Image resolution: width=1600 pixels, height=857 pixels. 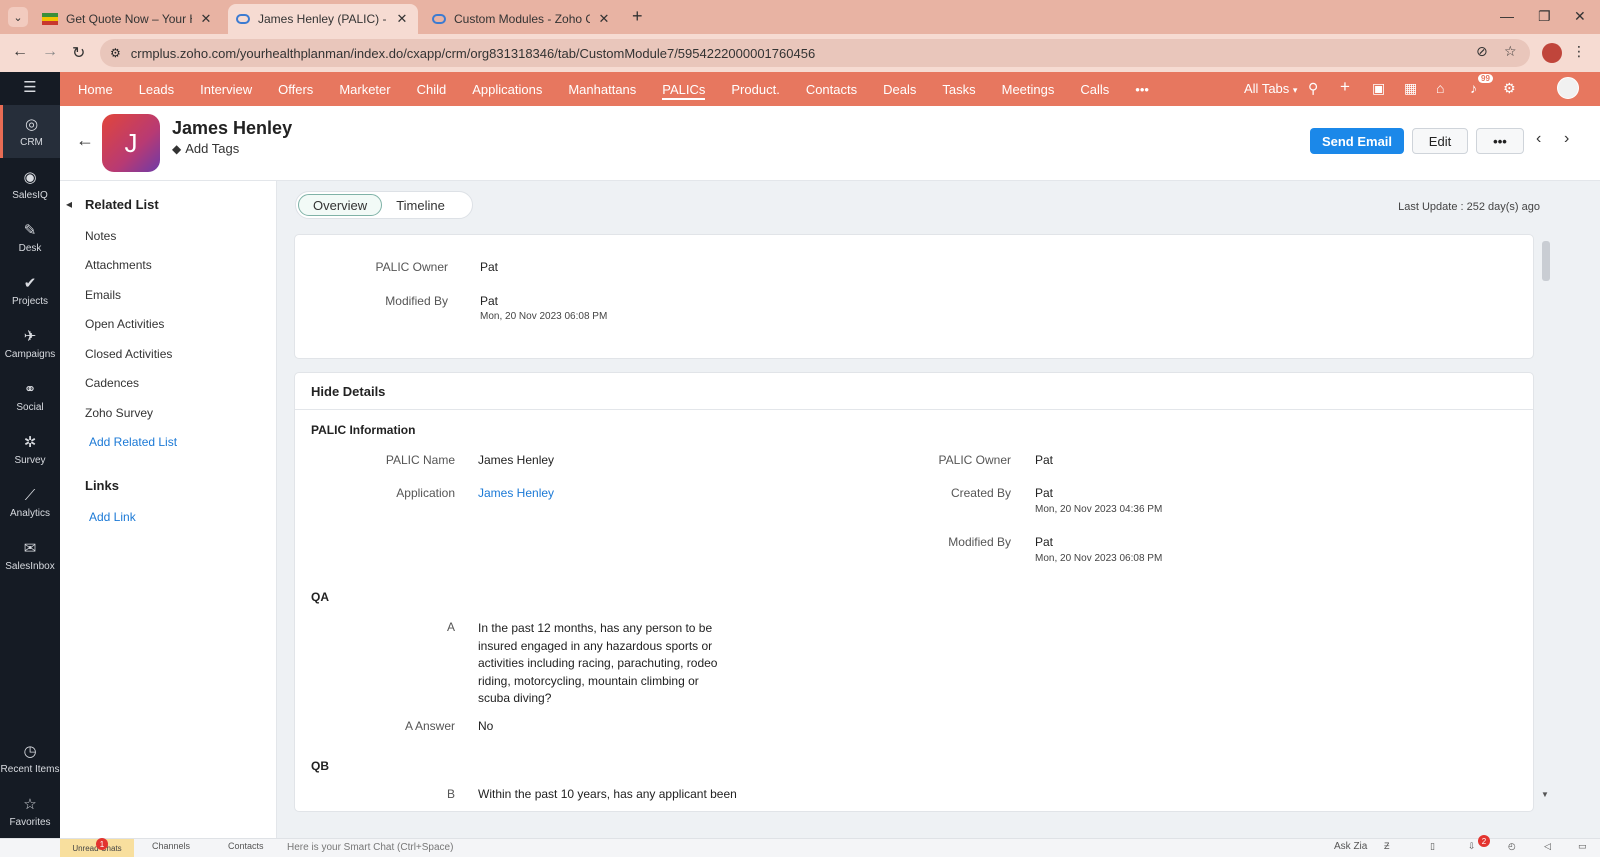 What do you see at coordinates (95, 89) in the screenshot?
I see `tab-home: Home` at bounding box center [95, 89].